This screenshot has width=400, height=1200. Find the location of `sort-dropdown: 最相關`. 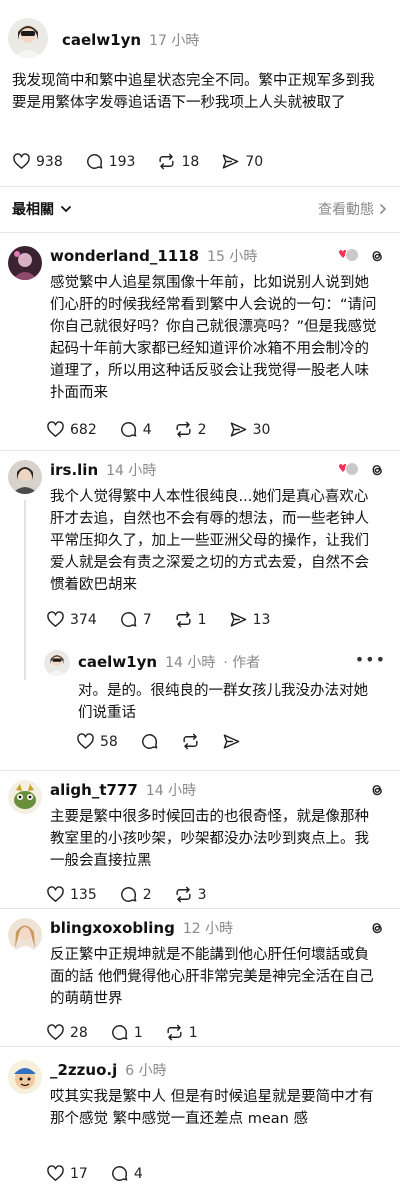

sort-dropdown: 最相關 is located at coordinates (42, 209).